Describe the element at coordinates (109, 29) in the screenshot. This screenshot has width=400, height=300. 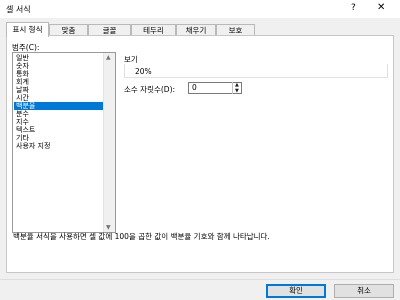
I see `tab-font: 글꼴` at that location.